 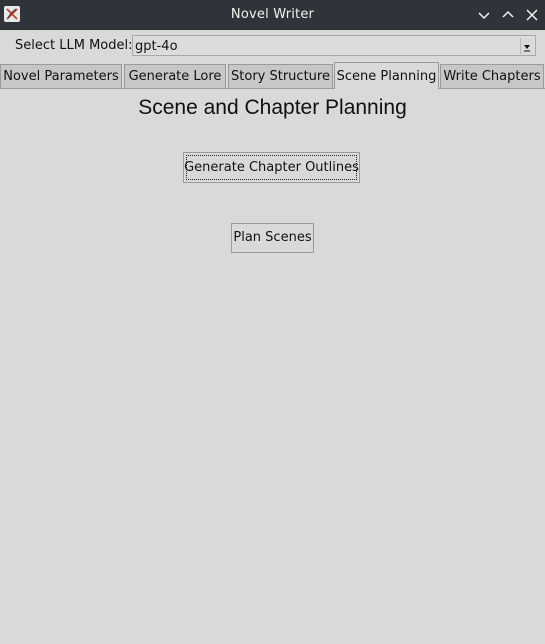 What do you see at coordinates (74, 45) in the screenshot?
I see `model-label: Select LLM Model:` at bounding box center [74, 45].